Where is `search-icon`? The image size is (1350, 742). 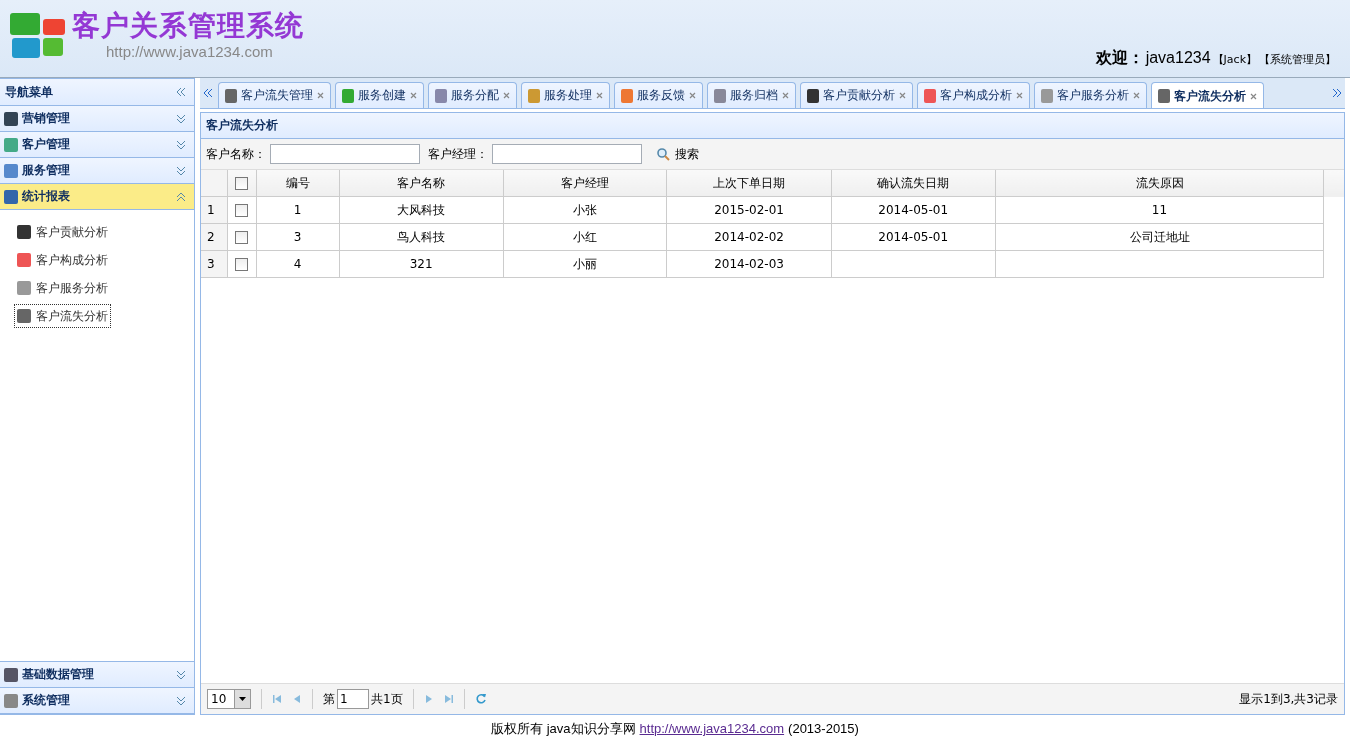
search-icon is located at coordinates (663, 154).